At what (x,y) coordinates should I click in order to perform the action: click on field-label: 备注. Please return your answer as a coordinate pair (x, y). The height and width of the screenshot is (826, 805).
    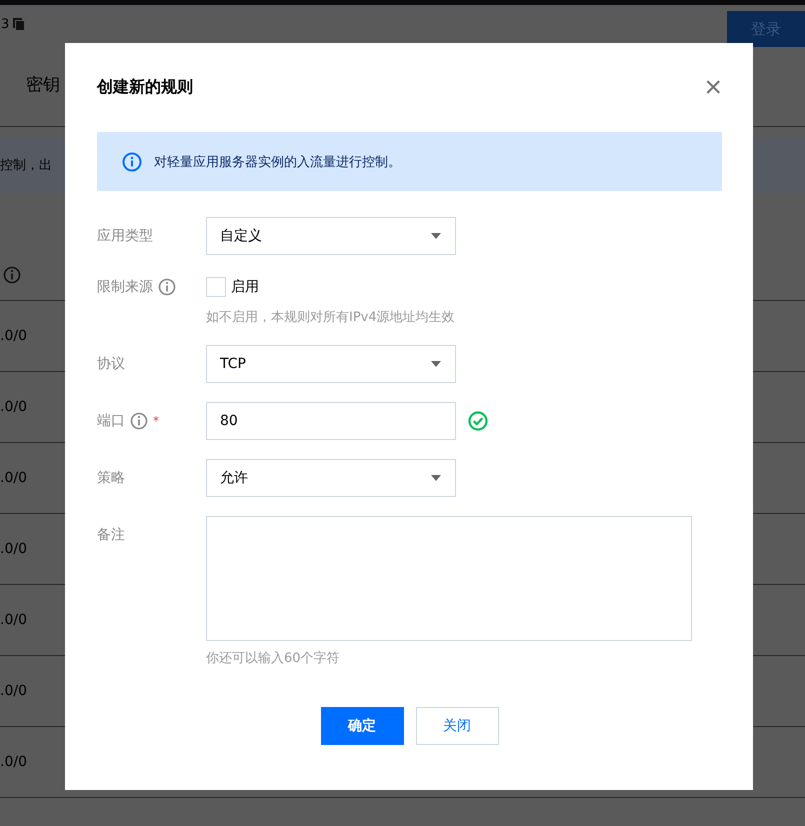
    Looking at the image, I should click on (111, 535).